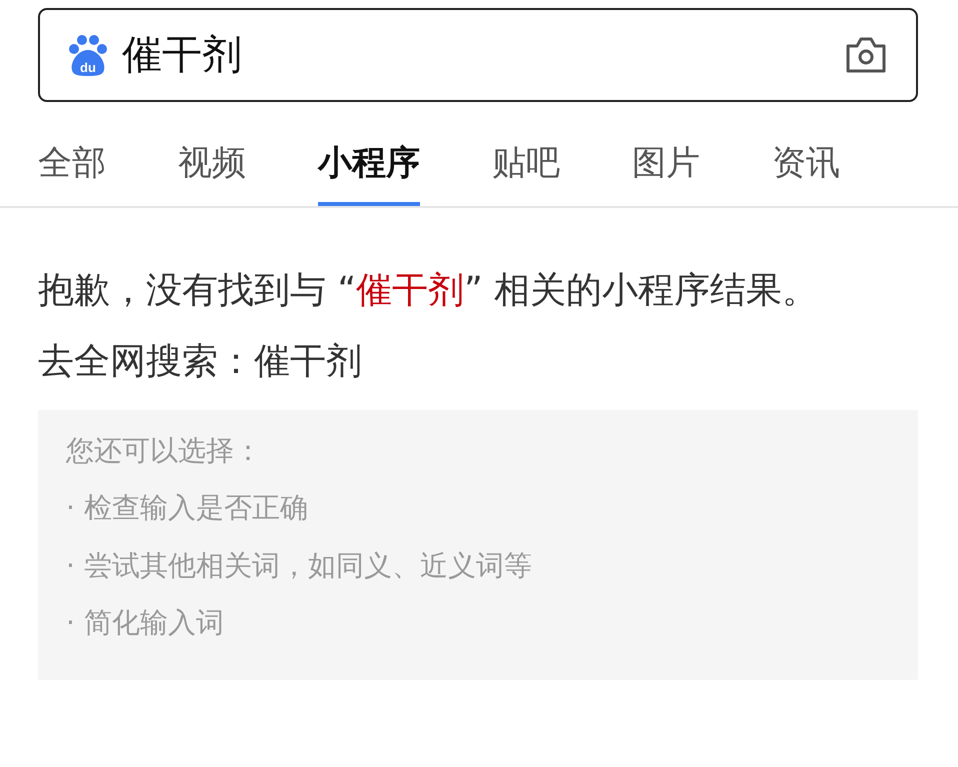  What do you see at coordinates (299, 565) in the screenshot?
I see `suggestion-item: · 尝试其他相关词，如同义、近义词等` at bounding box center [299, 565].